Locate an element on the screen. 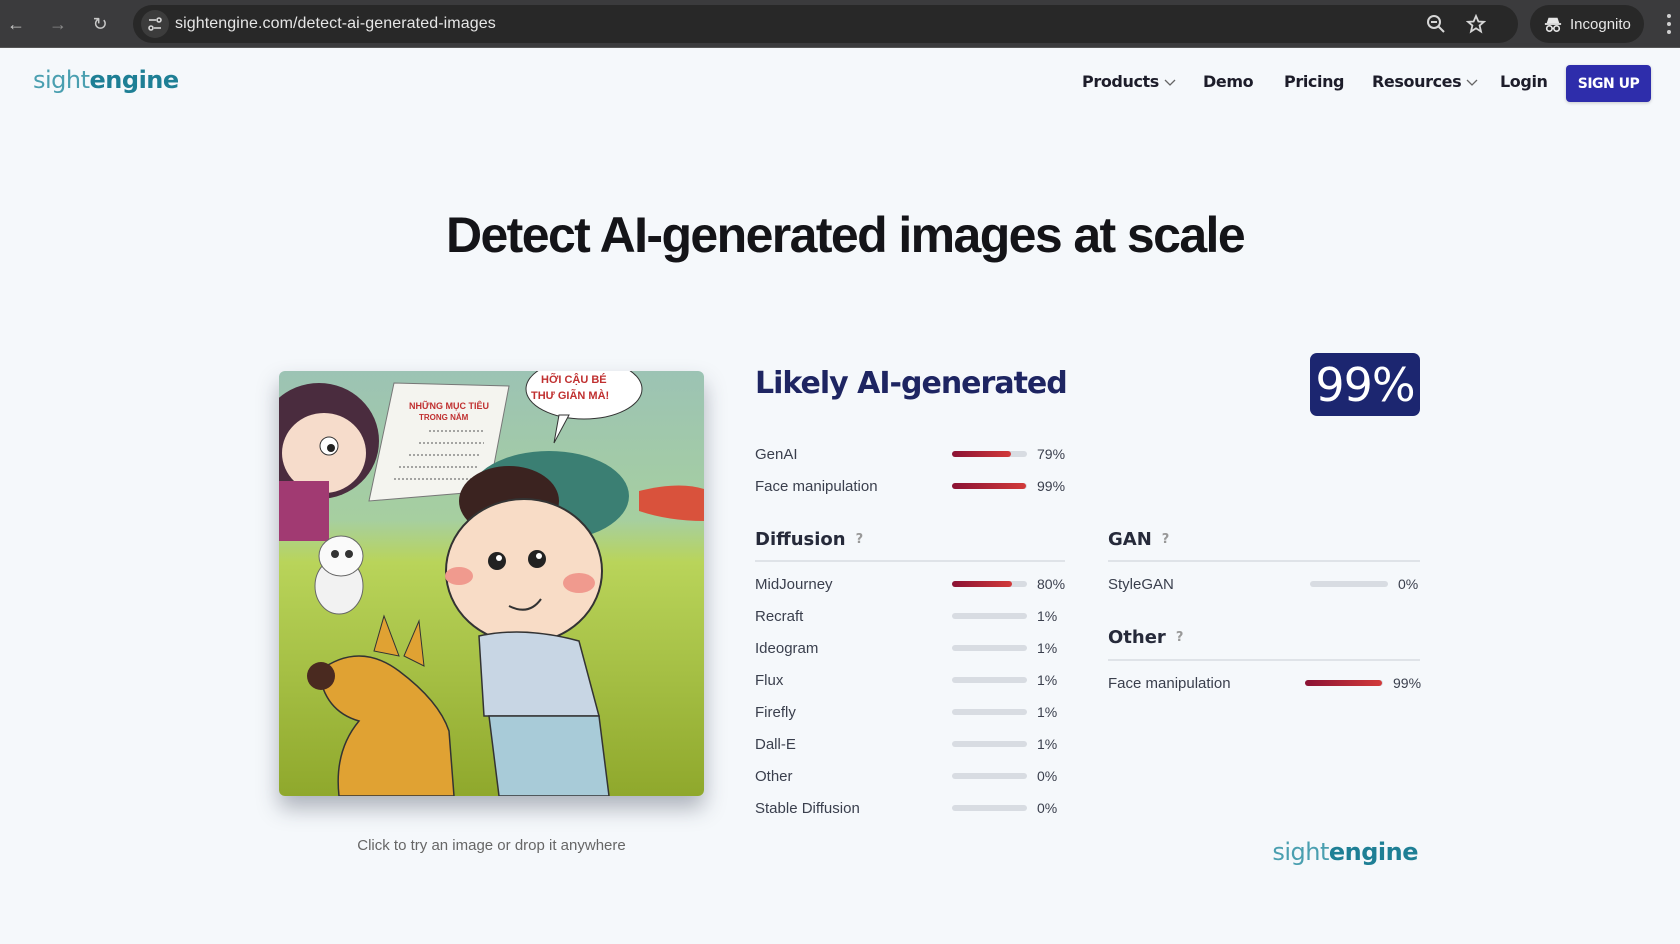 The width and height of the screenshot is (1680, 944). bookmark-star-icon is located at coordinates (1476, 24).